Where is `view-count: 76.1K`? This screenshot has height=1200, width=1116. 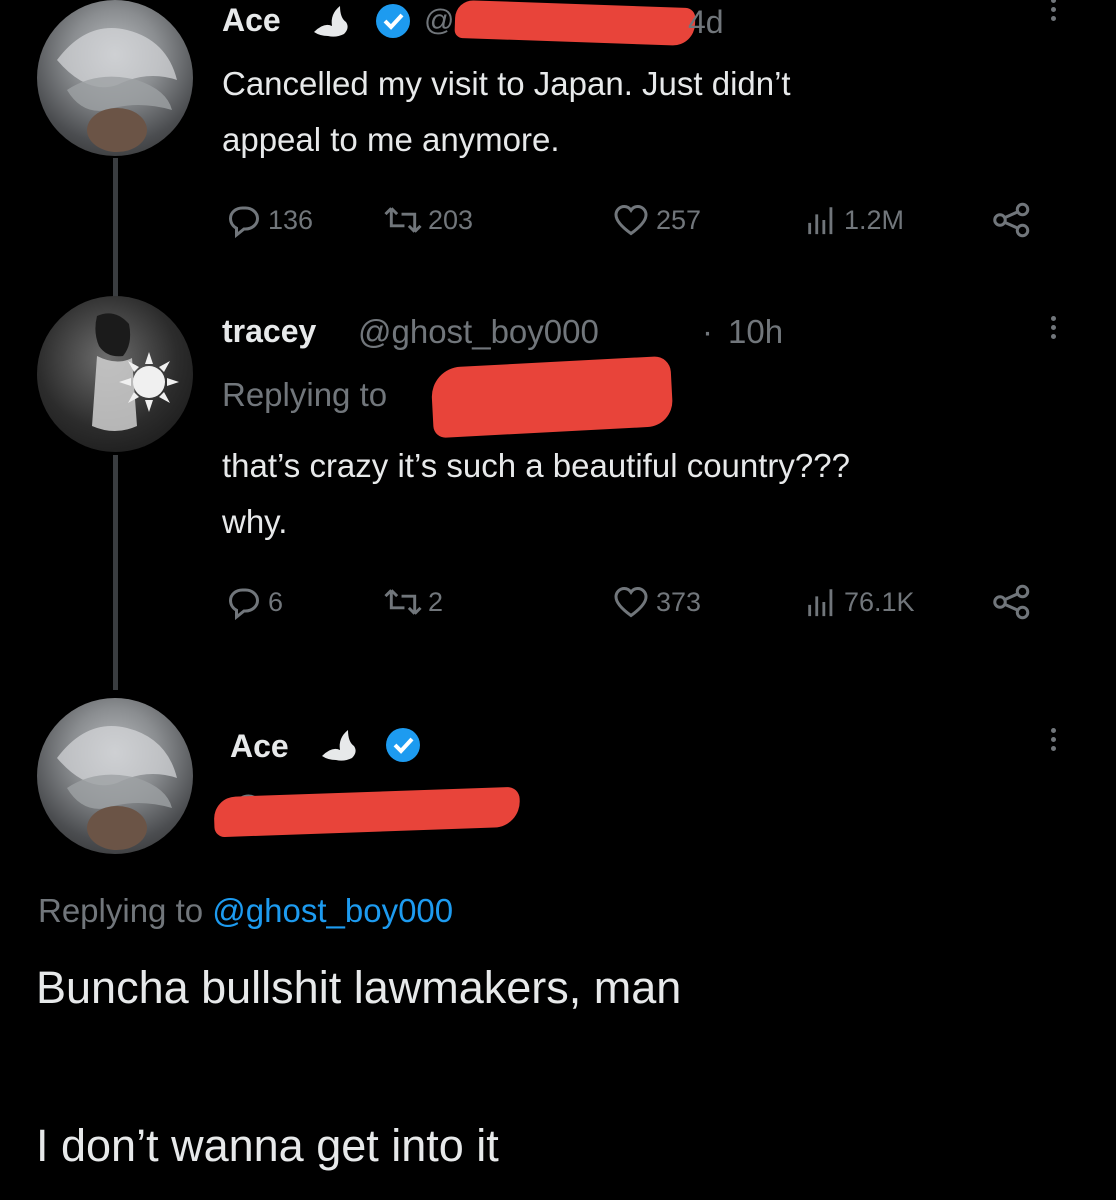
view-count: 76.1K is located at coordinates (879, 601).